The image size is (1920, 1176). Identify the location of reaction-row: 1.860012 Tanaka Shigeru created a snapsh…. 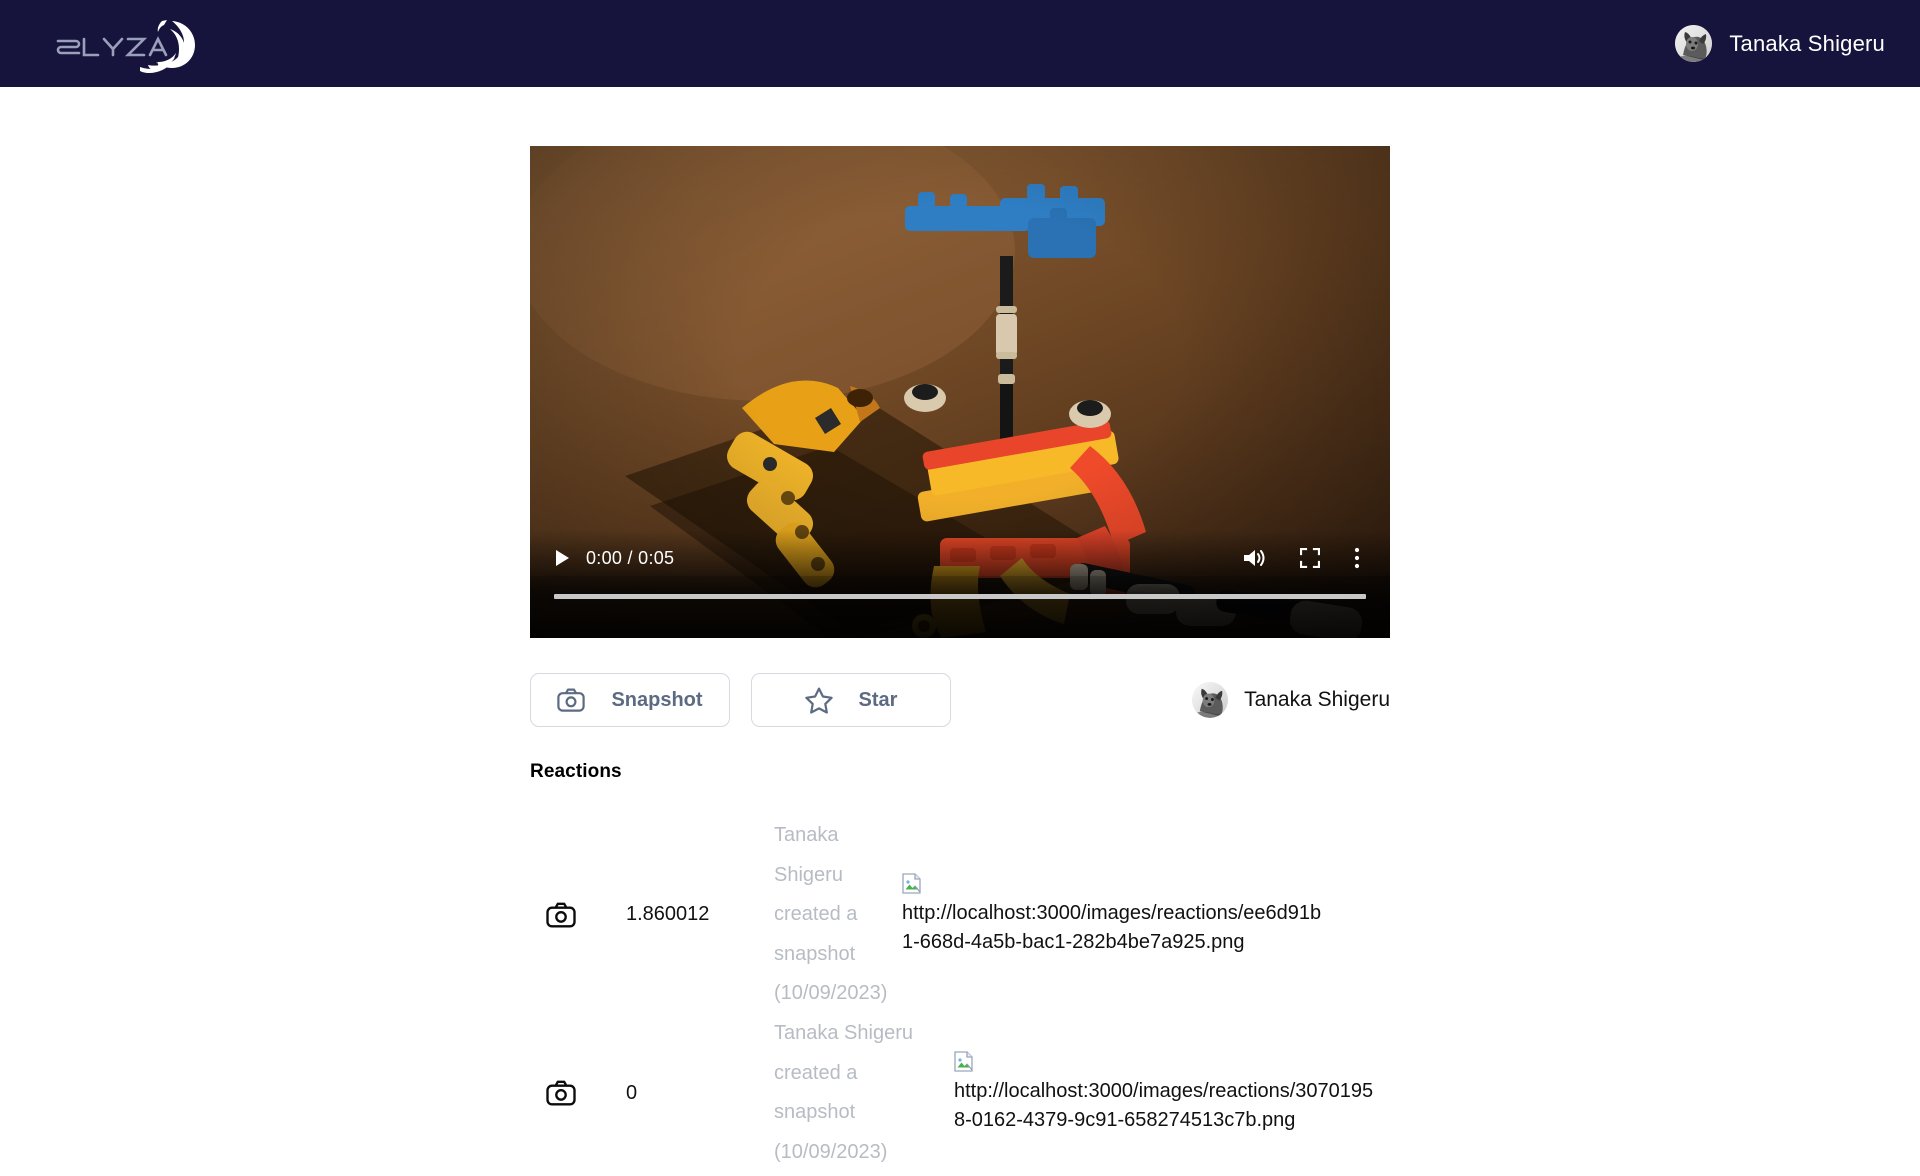
(960, 915).